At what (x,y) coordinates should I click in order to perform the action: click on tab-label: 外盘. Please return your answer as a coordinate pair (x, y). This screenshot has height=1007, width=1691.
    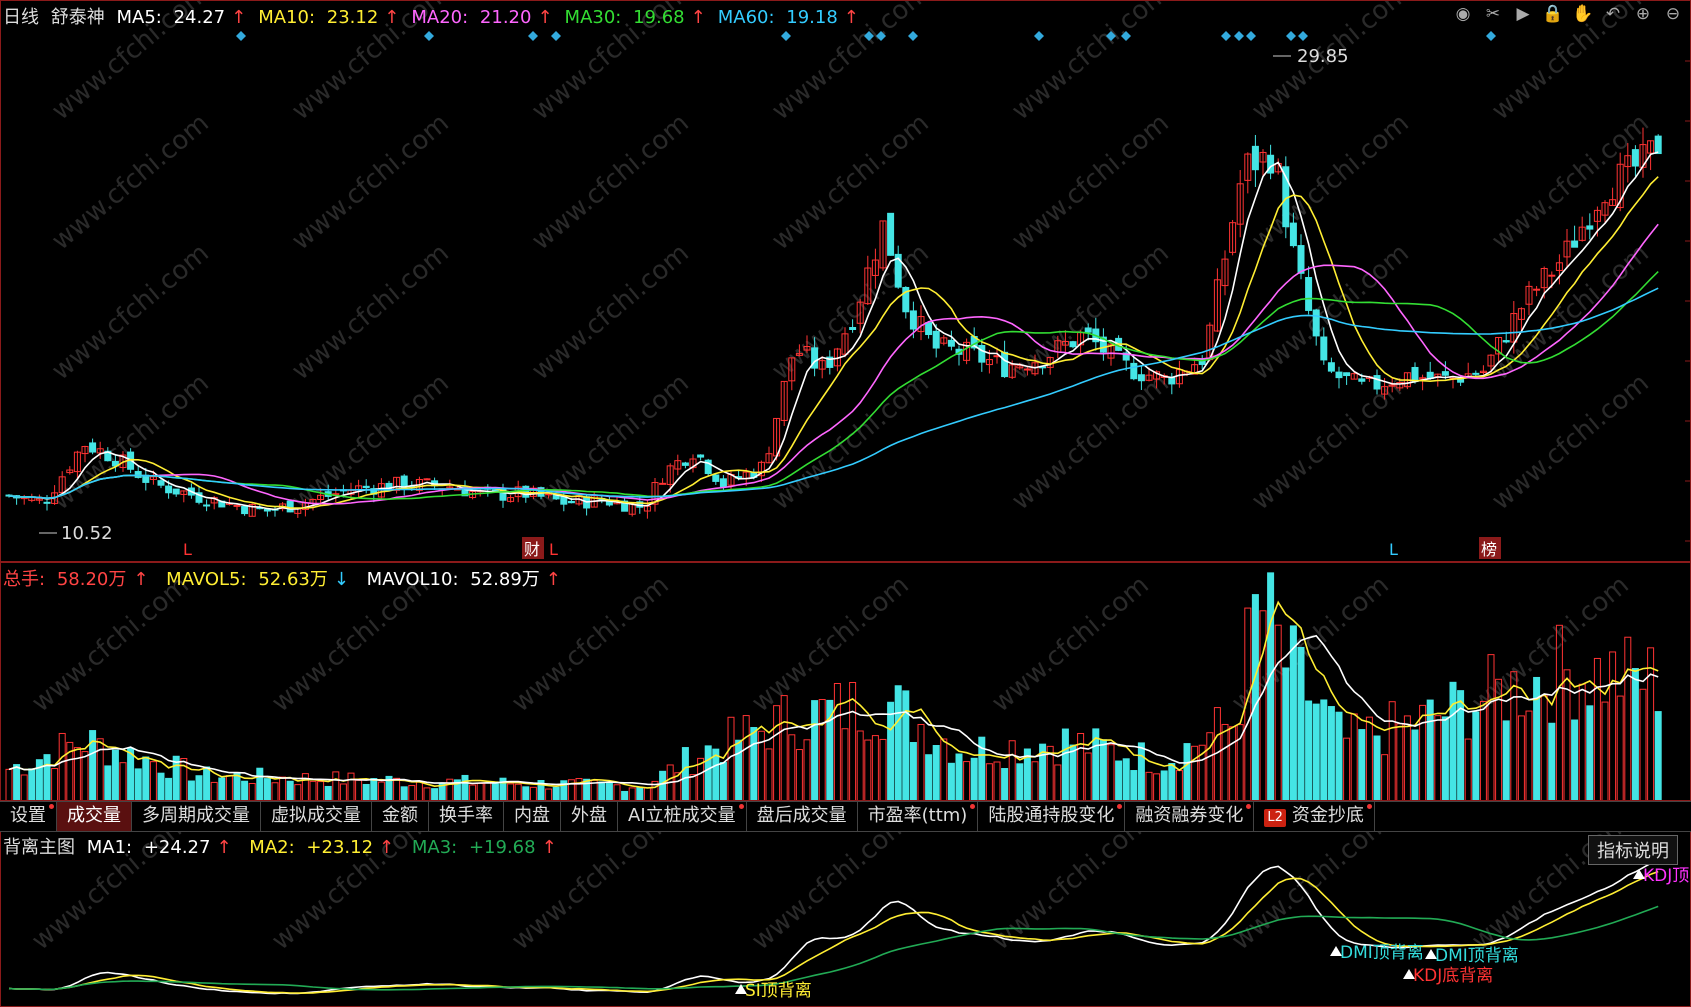
    Looking at the image, I should click on (589, 815).